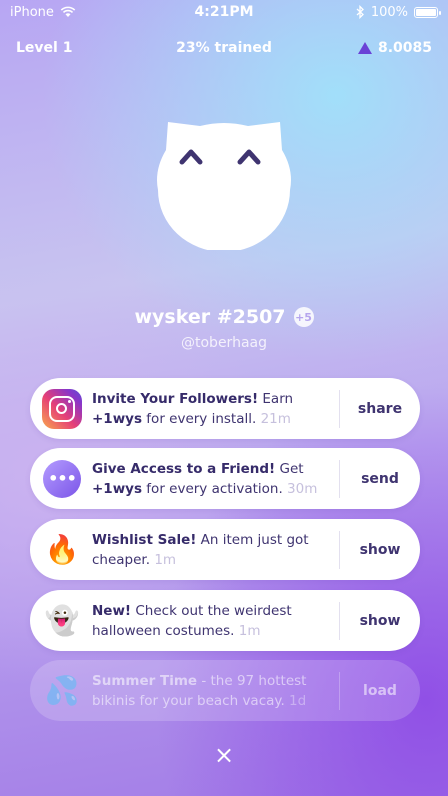 The image size is (448, 796). Describe the element at coordinates (175, 398) in the screenshot. I see `notification-title: Invite Your Followers!` at that location.